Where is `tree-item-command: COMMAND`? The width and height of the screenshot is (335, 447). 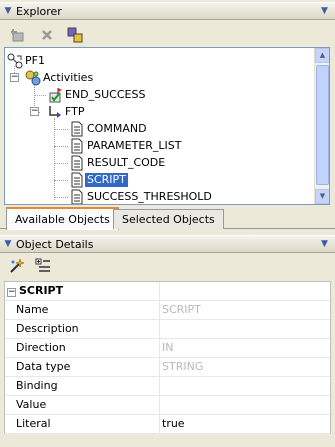 tree-item-command: COMMAND is located at coordinates (109, 128).